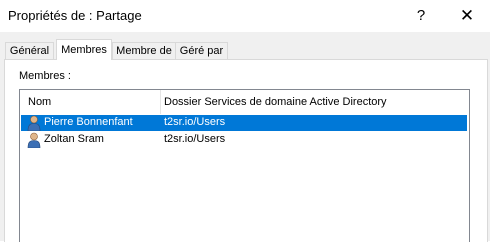 Image resolution: width=490 pixels, height=242 pixels. Describe the element at coordinates (467, 16) in the screenshot. I see `close-button: ✕` at that location.